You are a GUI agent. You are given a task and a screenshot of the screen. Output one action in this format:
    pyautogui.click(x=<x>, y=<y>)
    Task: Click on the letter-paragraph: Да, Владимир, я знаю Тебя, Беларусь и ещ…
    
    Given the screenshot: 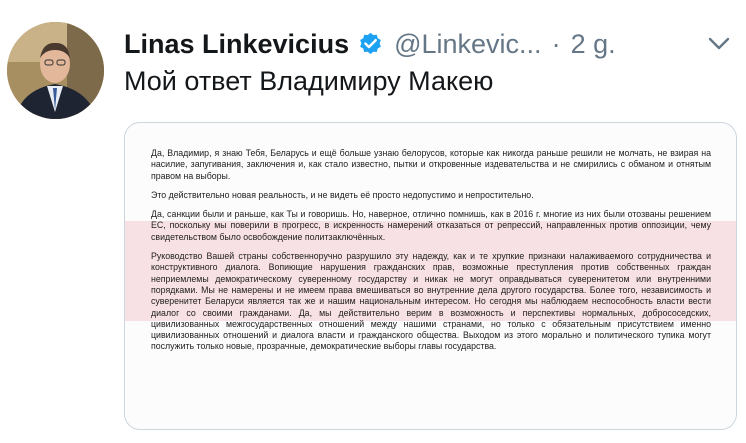 What is the action you would take?
    pyautogui.click(x=431, y=164)
    